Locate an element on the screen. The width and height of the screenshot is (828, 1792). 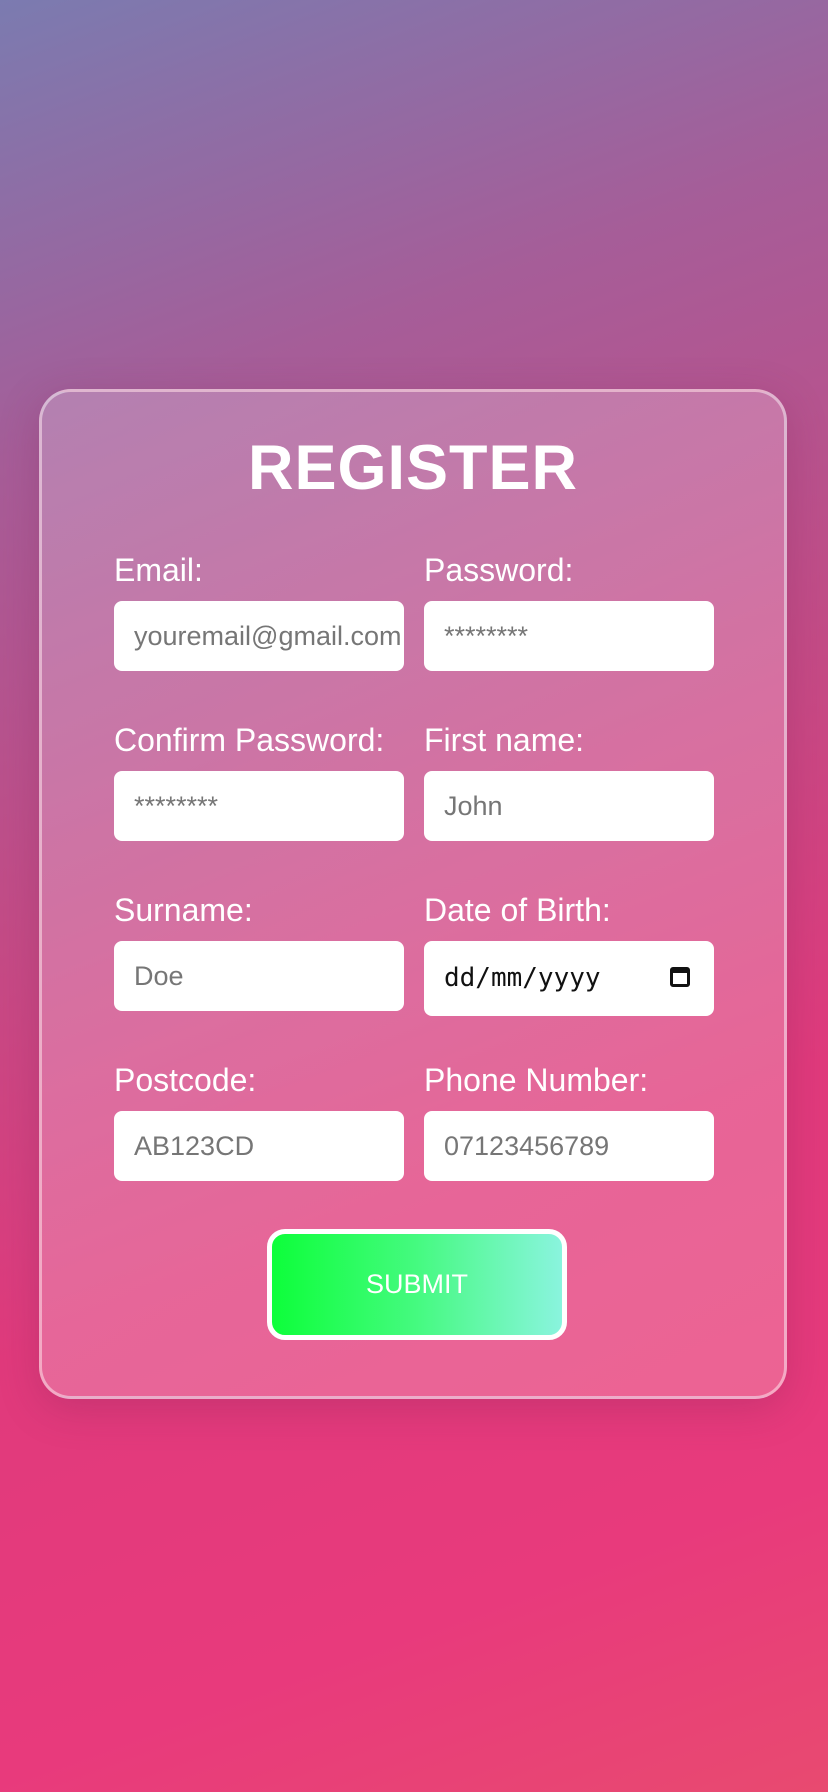
page-title: REGISTER is located at coordinates (413, 468).